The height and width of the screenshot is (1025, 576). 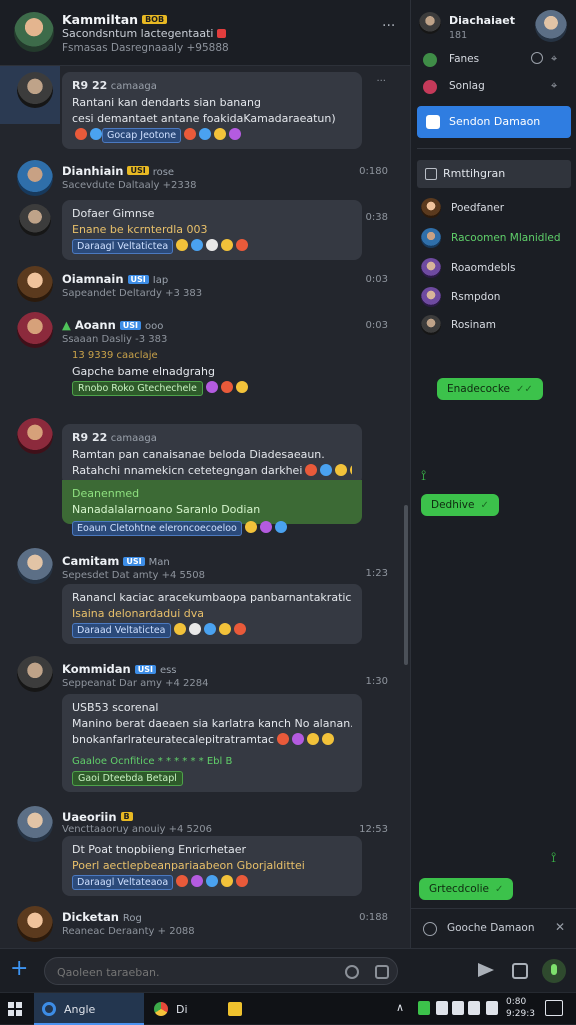 What do you see at coordinates (492, 1008) in the screenshot?
I see `volume-icon` at bounding box center [492, 1008].